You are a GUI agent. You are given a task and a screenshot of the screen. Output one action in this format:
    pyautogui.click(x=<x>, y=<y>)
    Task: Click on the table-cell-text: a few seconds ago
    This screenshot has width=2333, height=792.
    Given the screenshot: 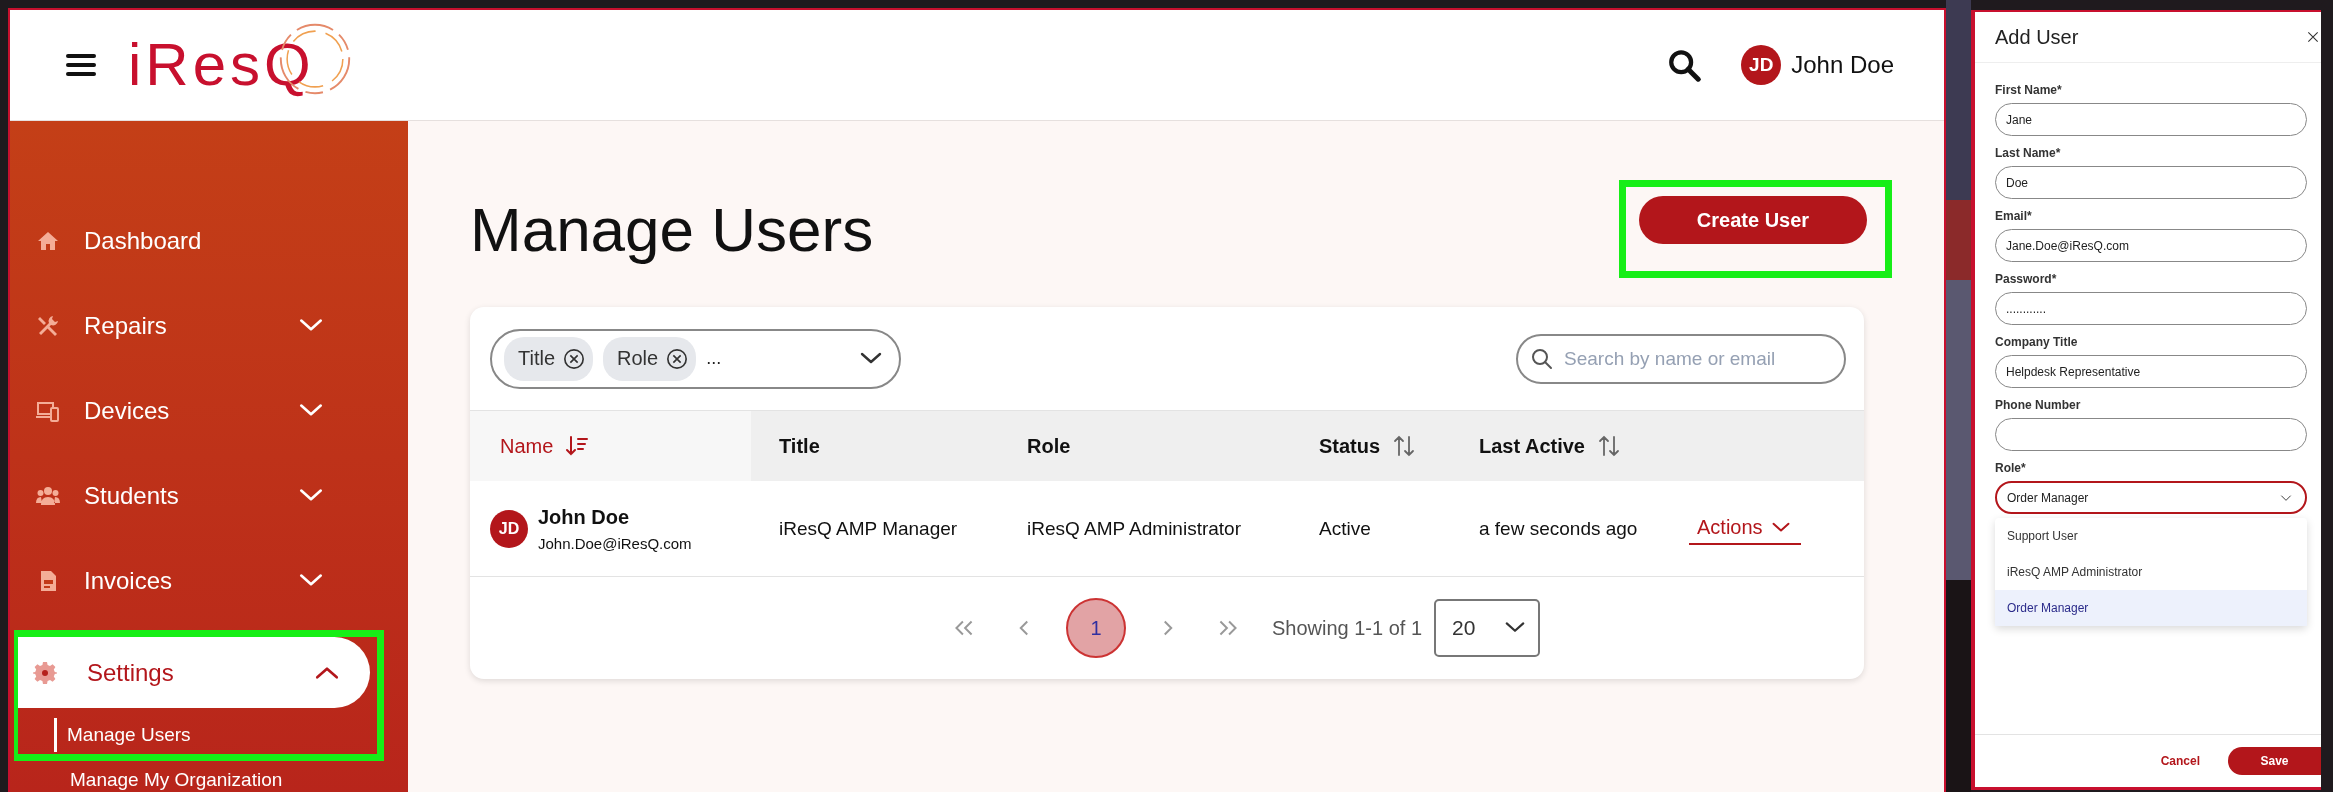 What is the action you would take?
    pyautogui.click(x=1558, y=528)
    